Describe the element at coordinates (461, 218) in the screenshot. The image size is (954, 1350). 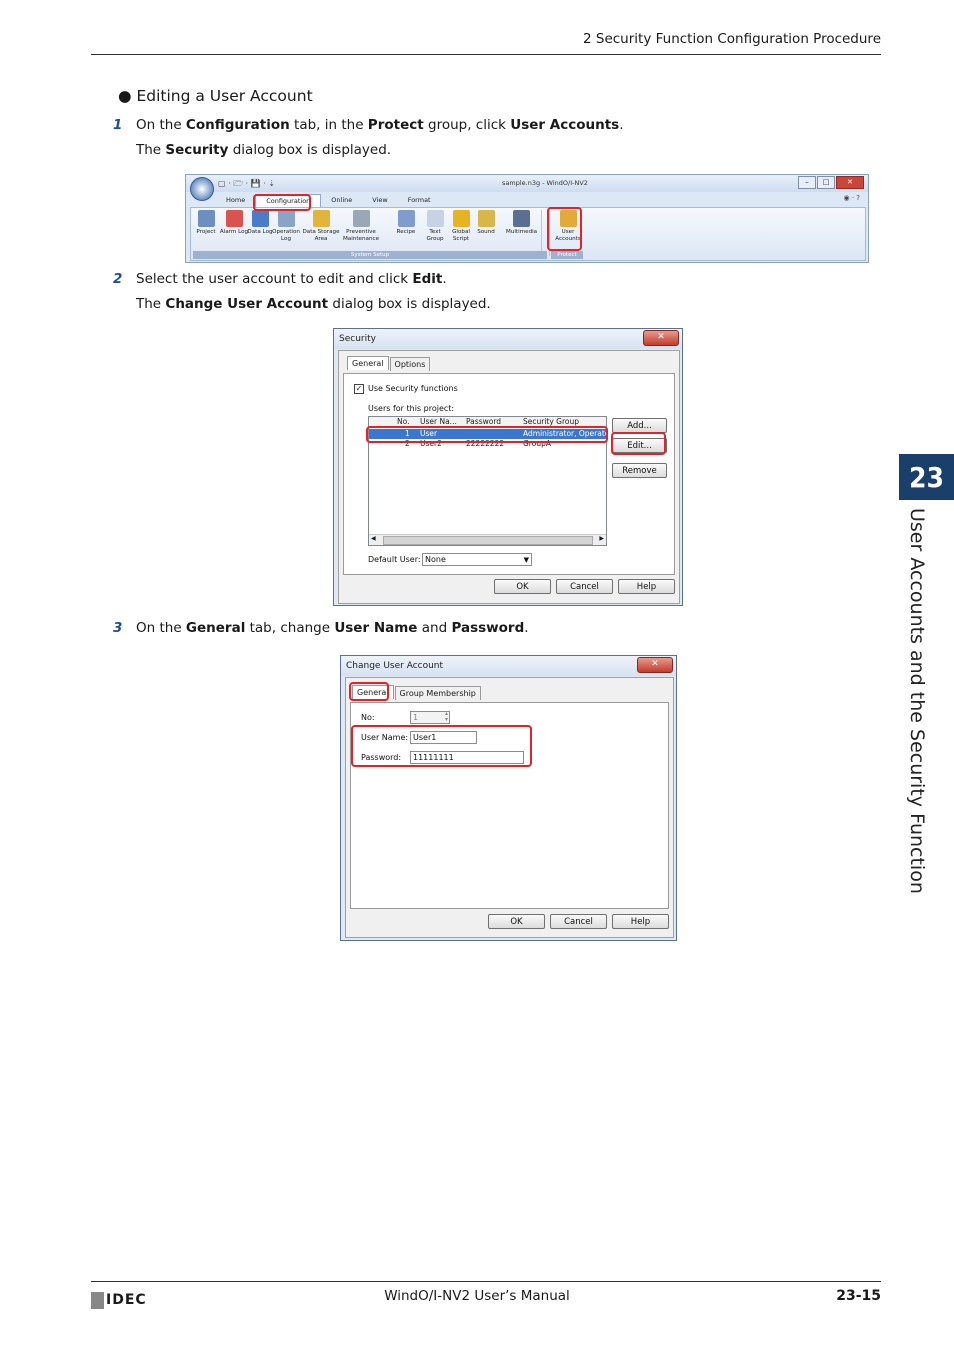
I see `global-script-icon` at that location.